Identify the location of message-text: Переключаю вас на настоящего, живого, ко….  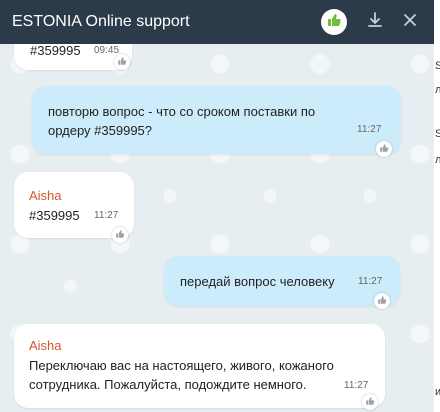
(181, 375).